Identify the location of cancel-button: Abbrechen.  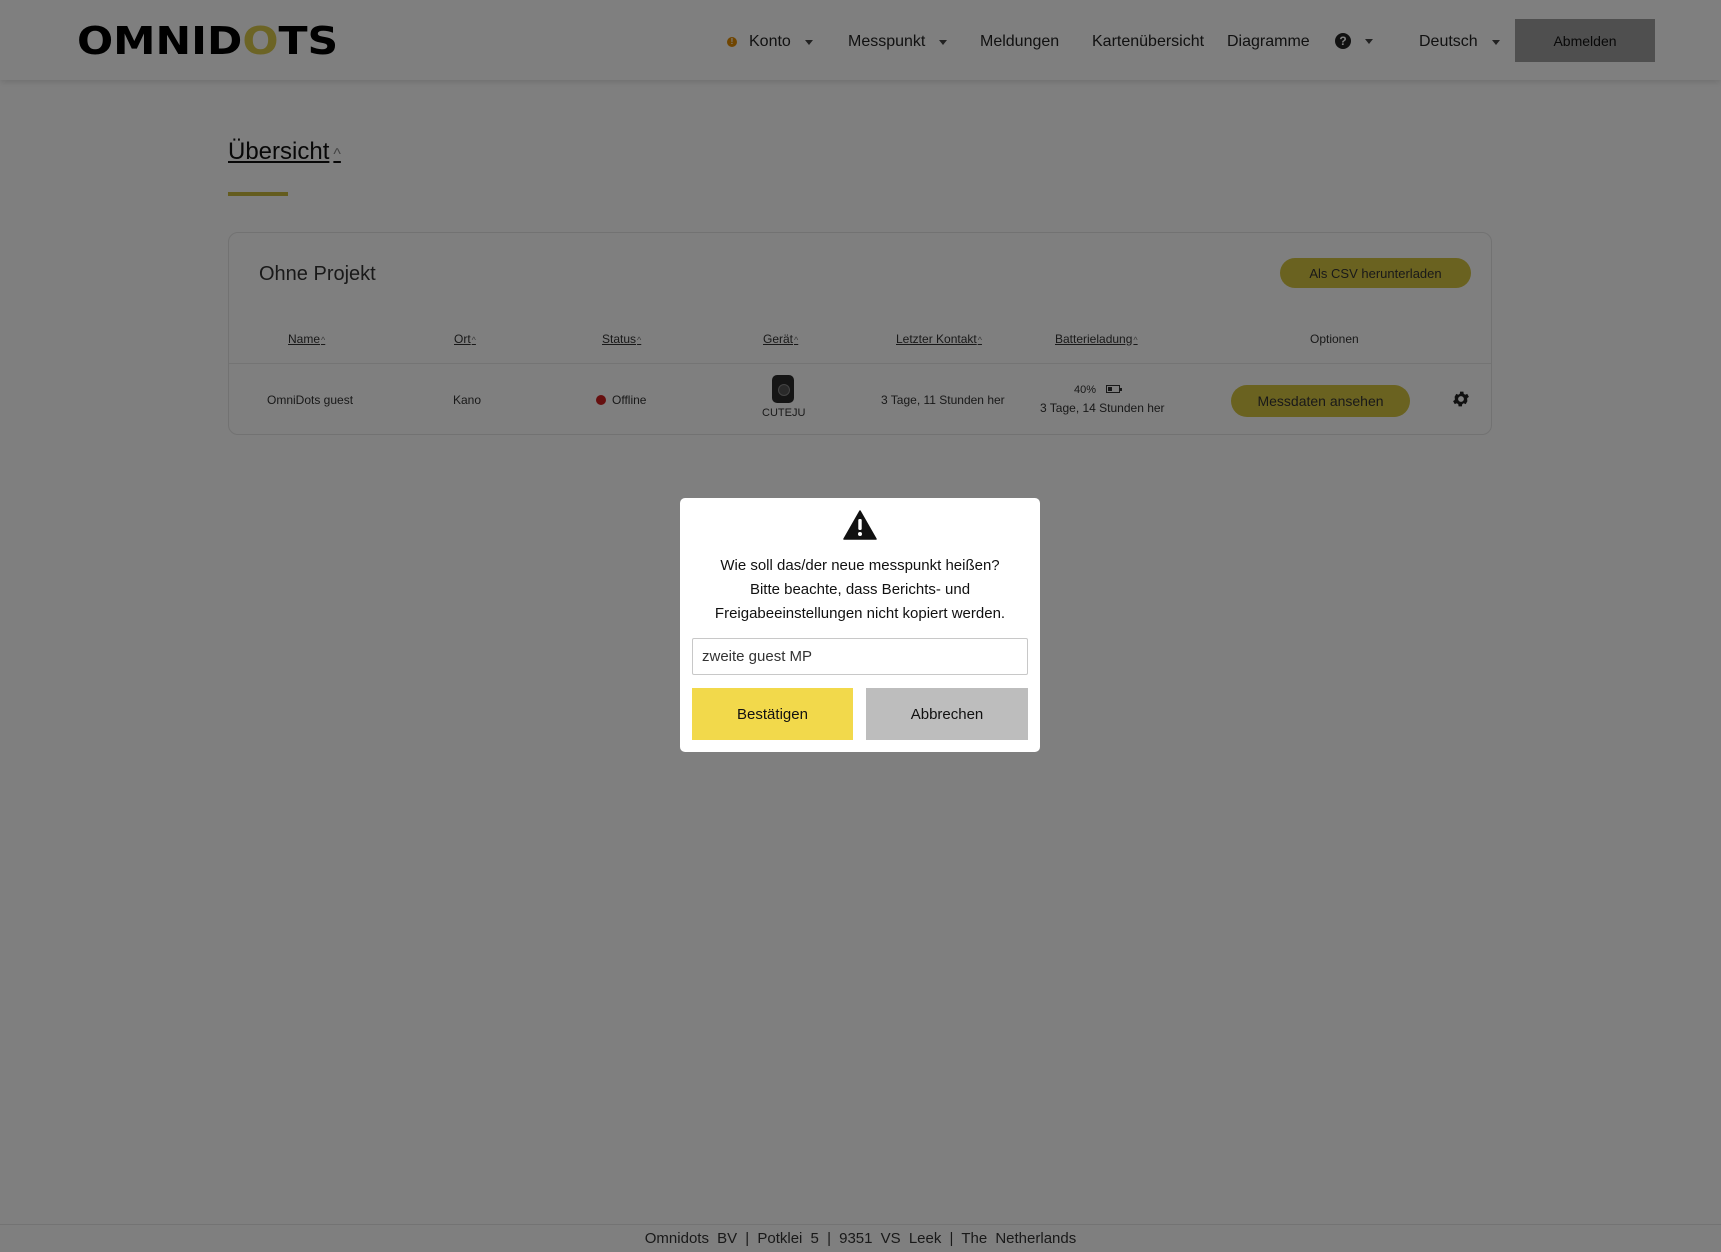
(947, 714).